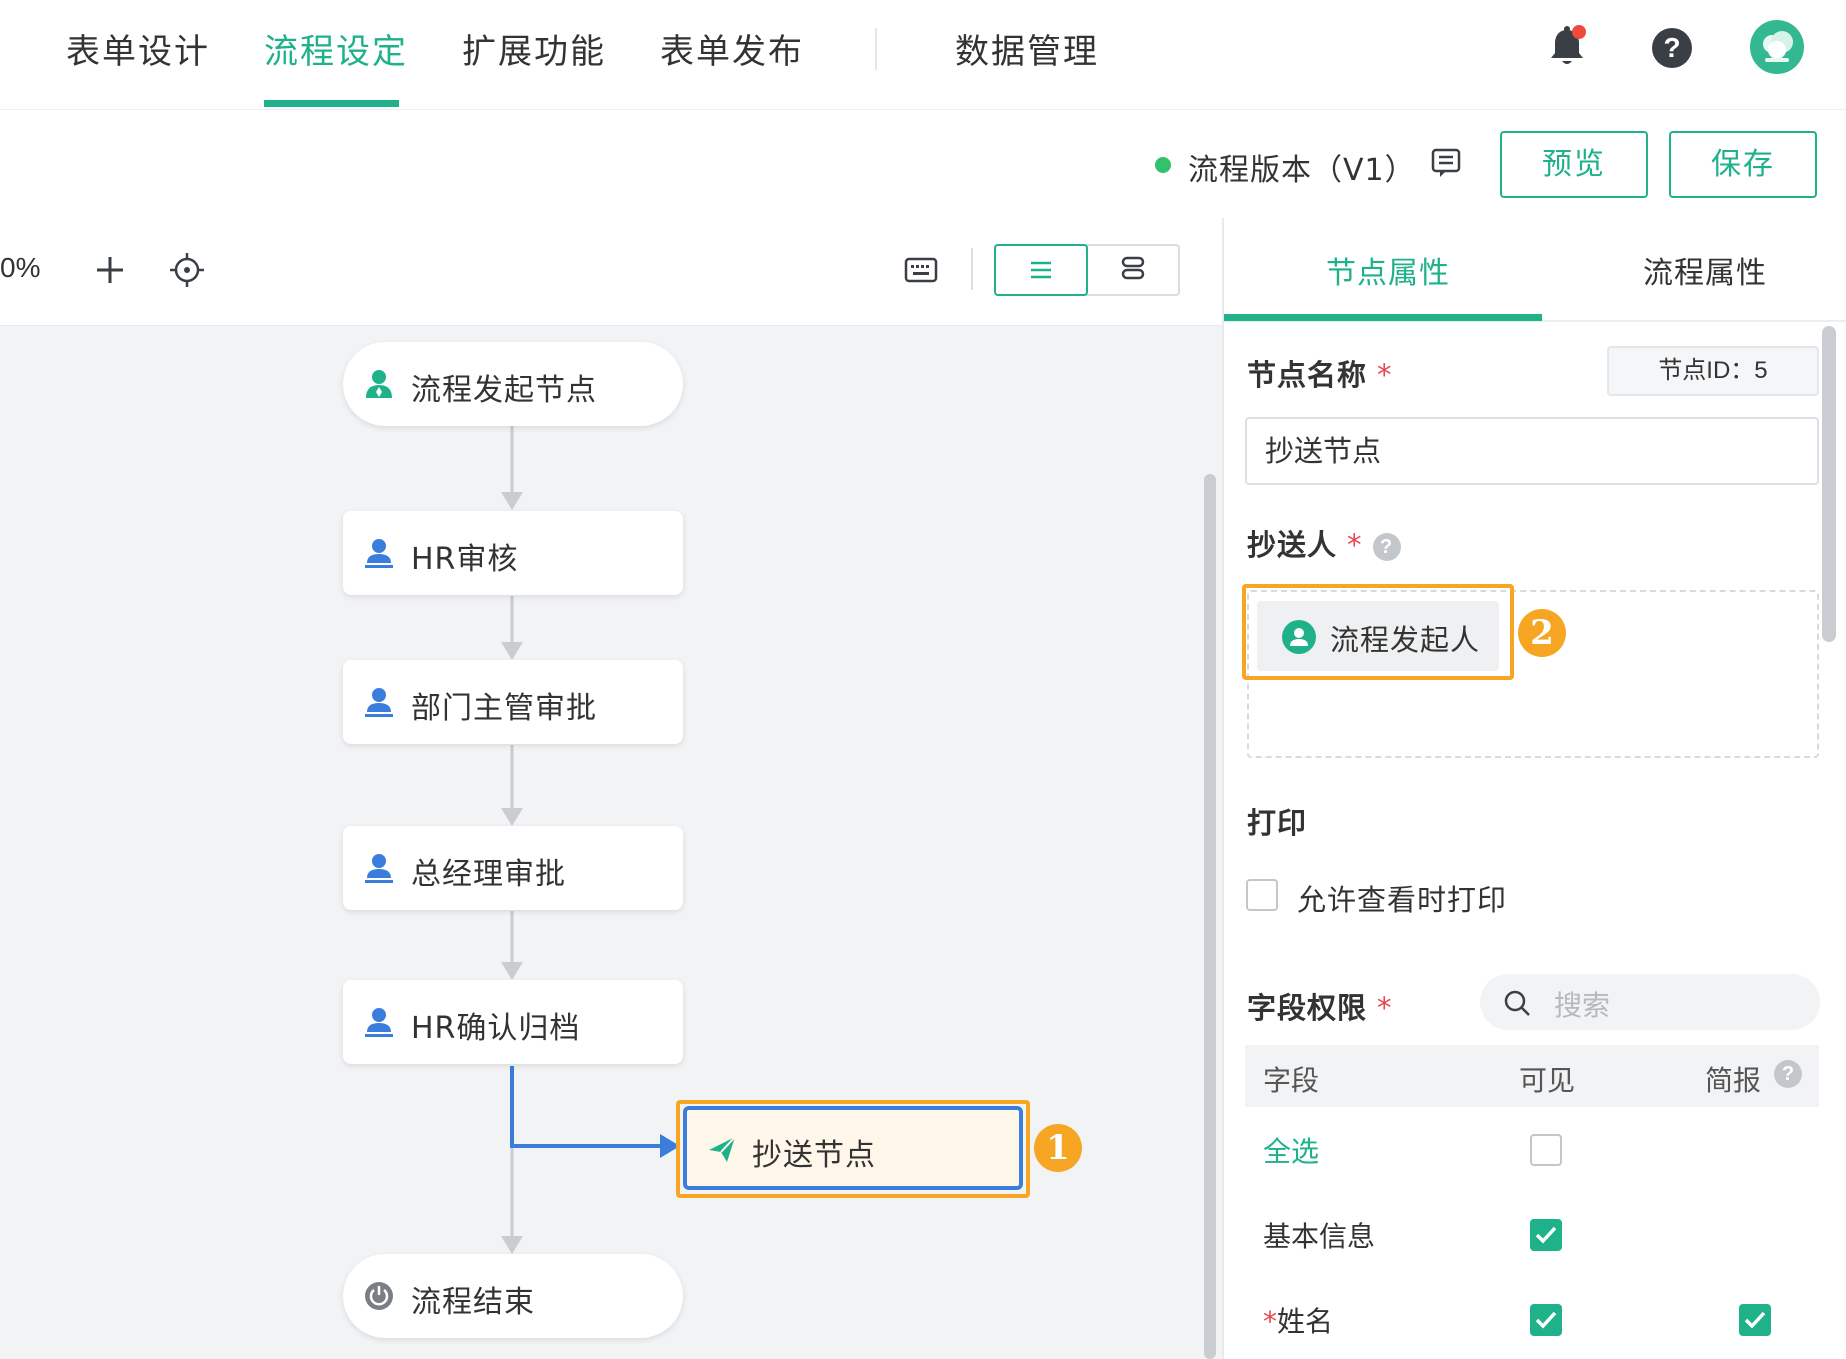 This screenshot has height=1359, width=1846. I want to click on preview-button: 预览, so click(1574, 164).